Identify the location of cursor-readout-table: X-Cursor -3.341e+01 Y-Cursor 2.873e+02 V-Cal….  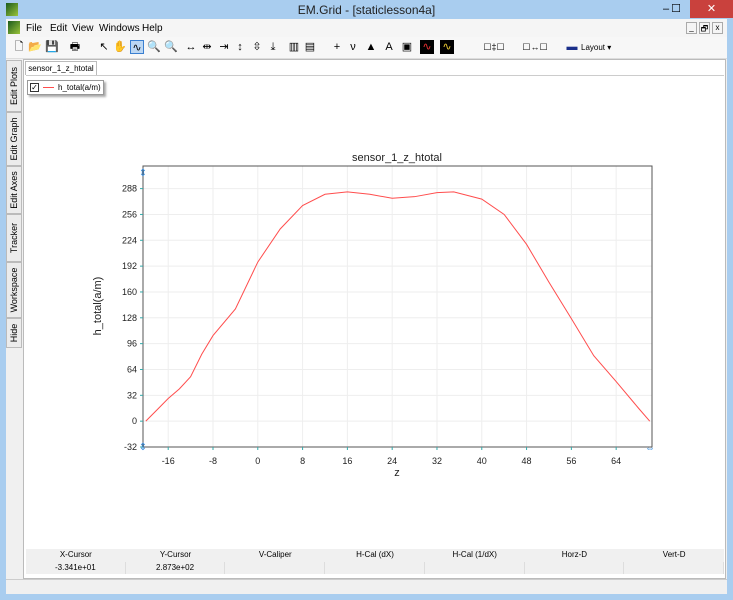
(375, 561).